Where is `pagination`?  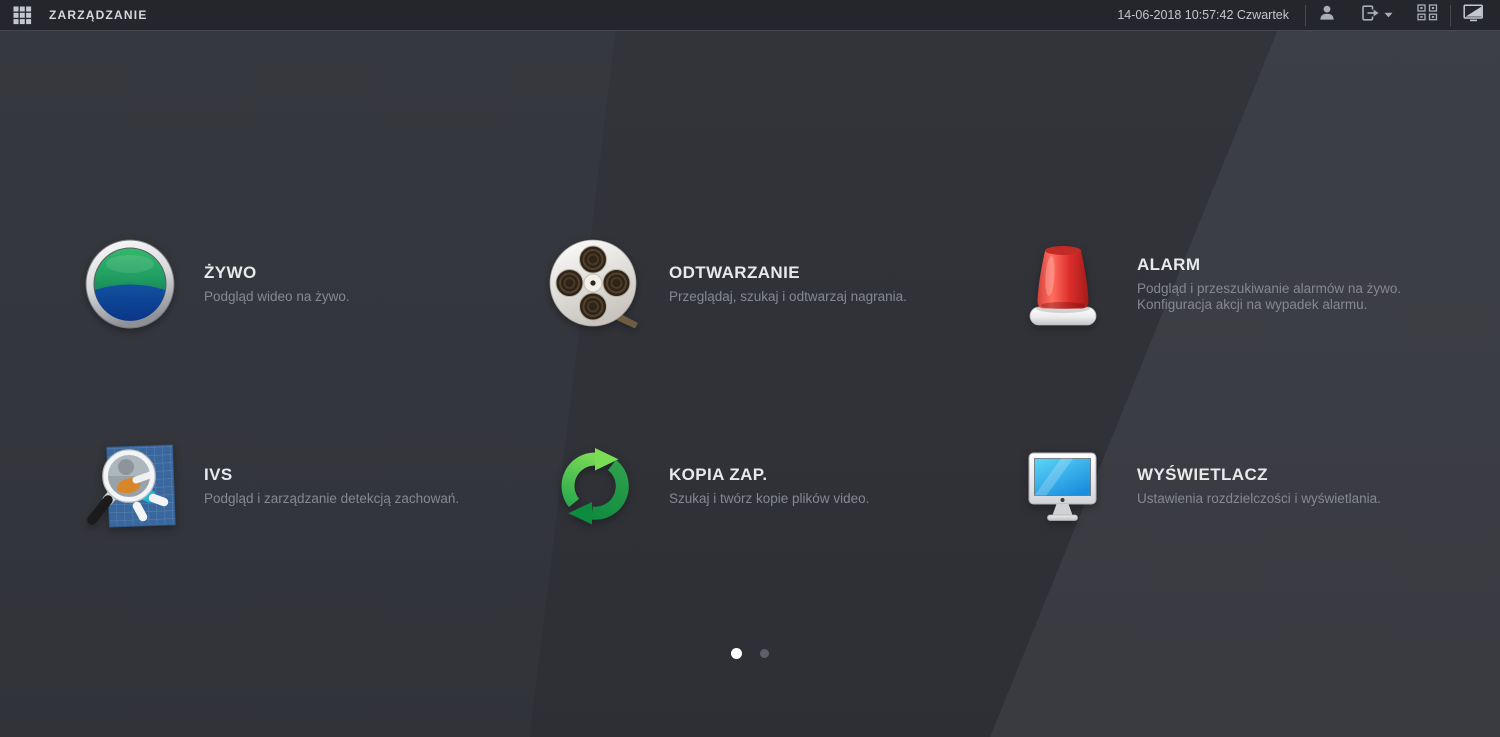
pagination is located at coordinates (750, 653).